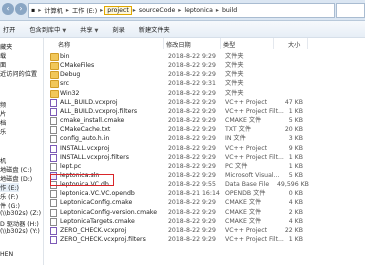 This screenshot has width=365, height=265. I want to click on breadcrumb-item: build, so click(229, 10).